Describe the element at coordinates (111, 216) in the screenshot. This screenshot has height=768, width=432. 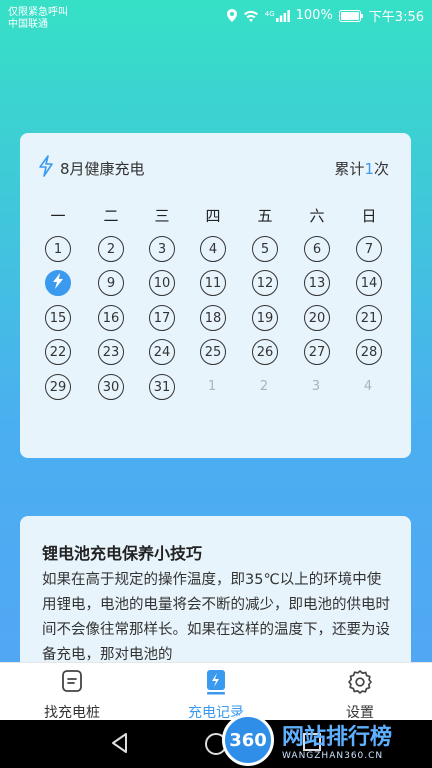
I see `weekday-label: 二` at that location.